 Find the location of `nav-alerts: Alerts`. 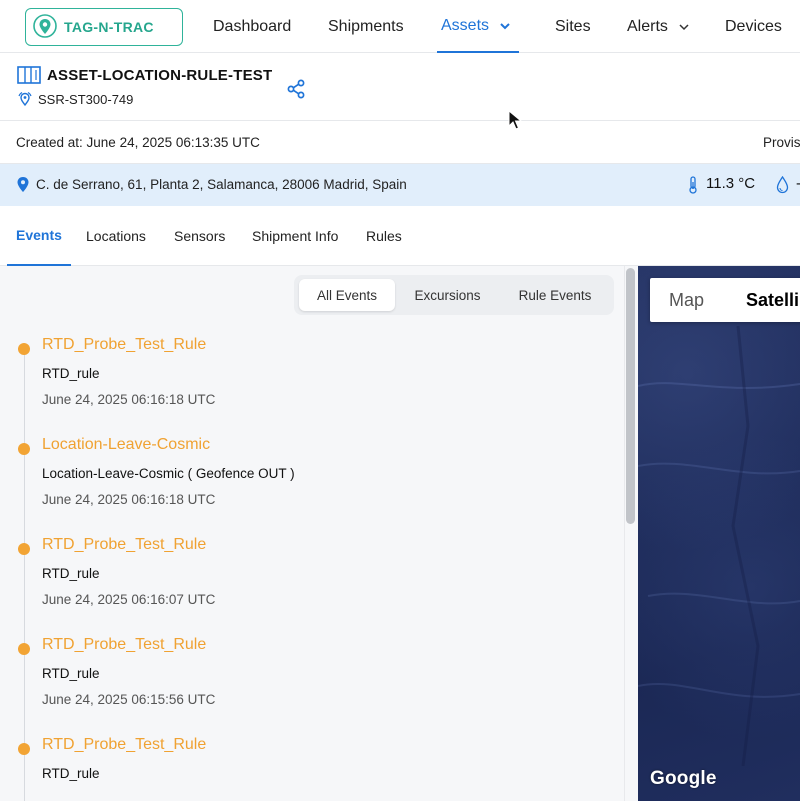

nav-alerts: Alerts is located at coordinates (658, 26).